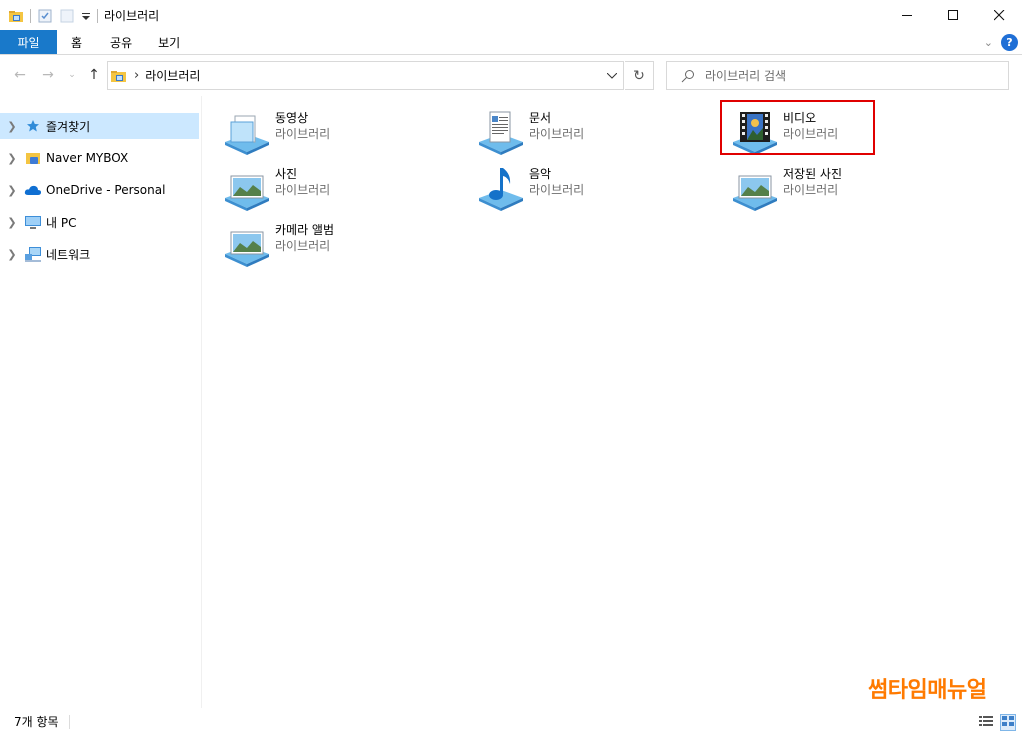  What do you see at coordinates (33, 126) in the screenshot?
I see `star-icon` at bounding box center [33, 126].